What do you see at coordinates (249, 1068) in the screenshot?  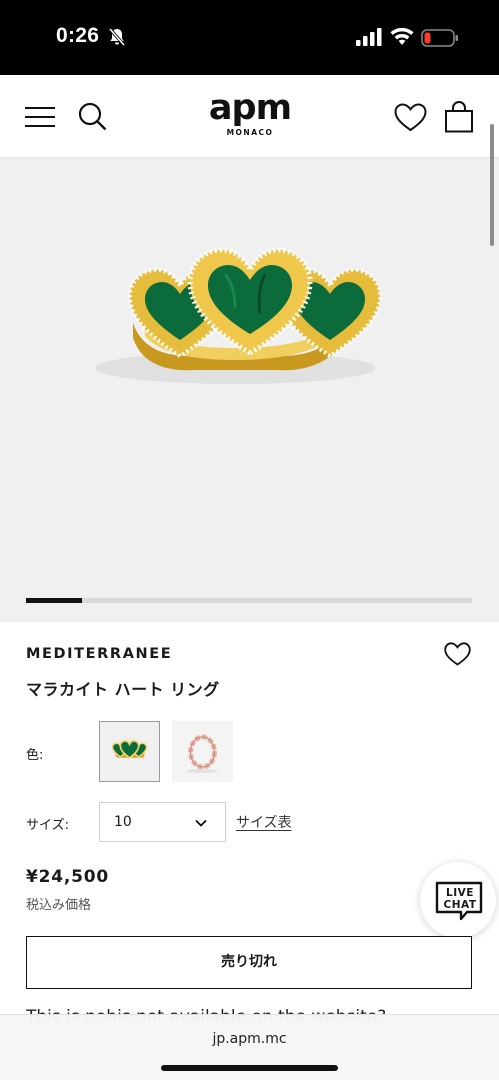 I see `home-indicator` at bounding box center [249, 1068].